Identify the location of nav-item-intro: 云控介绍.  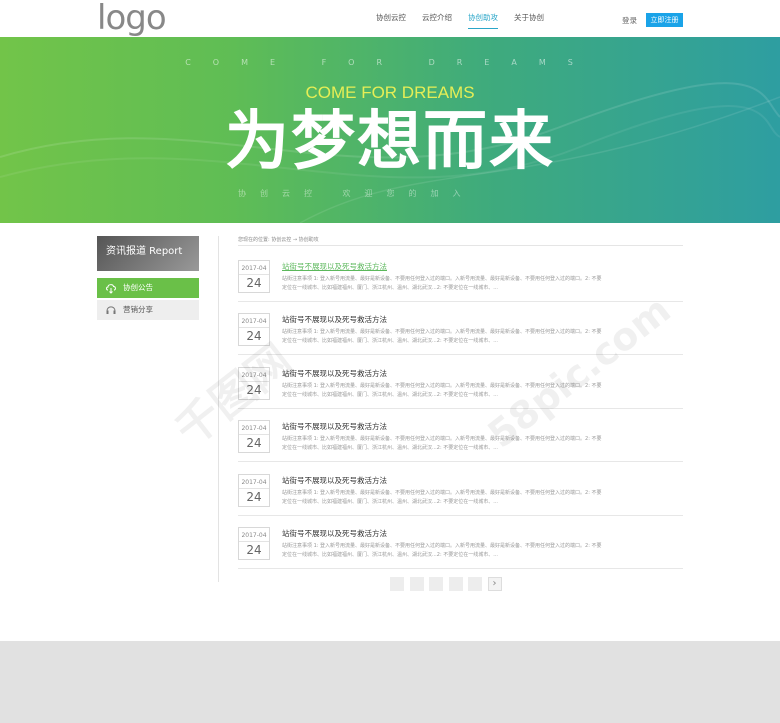
(437, 20).